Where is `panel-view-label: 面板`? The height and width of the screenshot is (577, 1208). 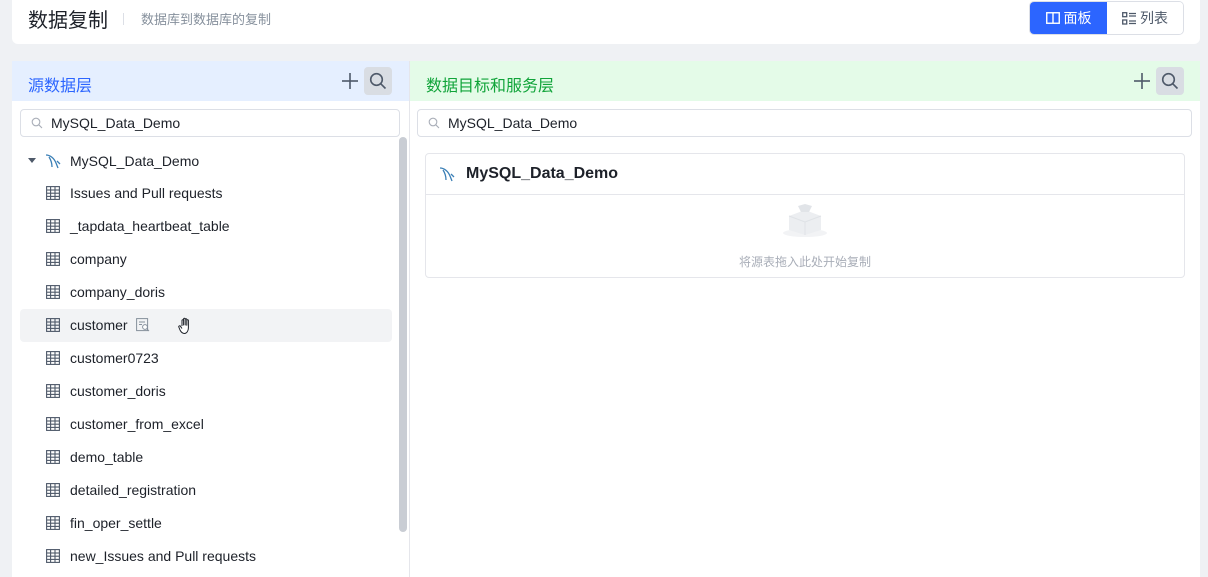 panel-view-label: 面板 is located at coordinates (1077, 18).